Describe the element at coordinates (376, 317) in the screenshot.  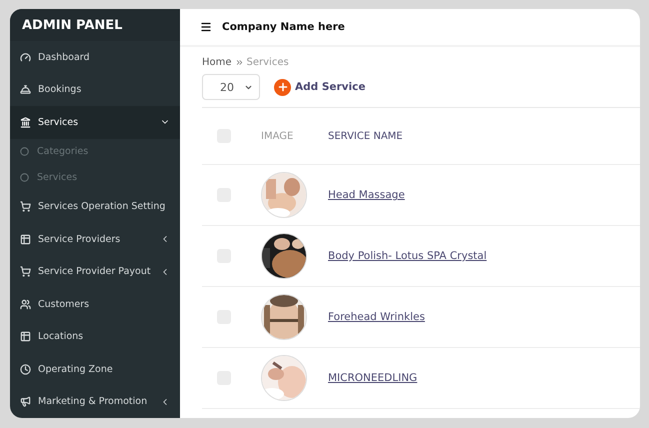
I see `service-link: Forehead Wrinkles` at that location.